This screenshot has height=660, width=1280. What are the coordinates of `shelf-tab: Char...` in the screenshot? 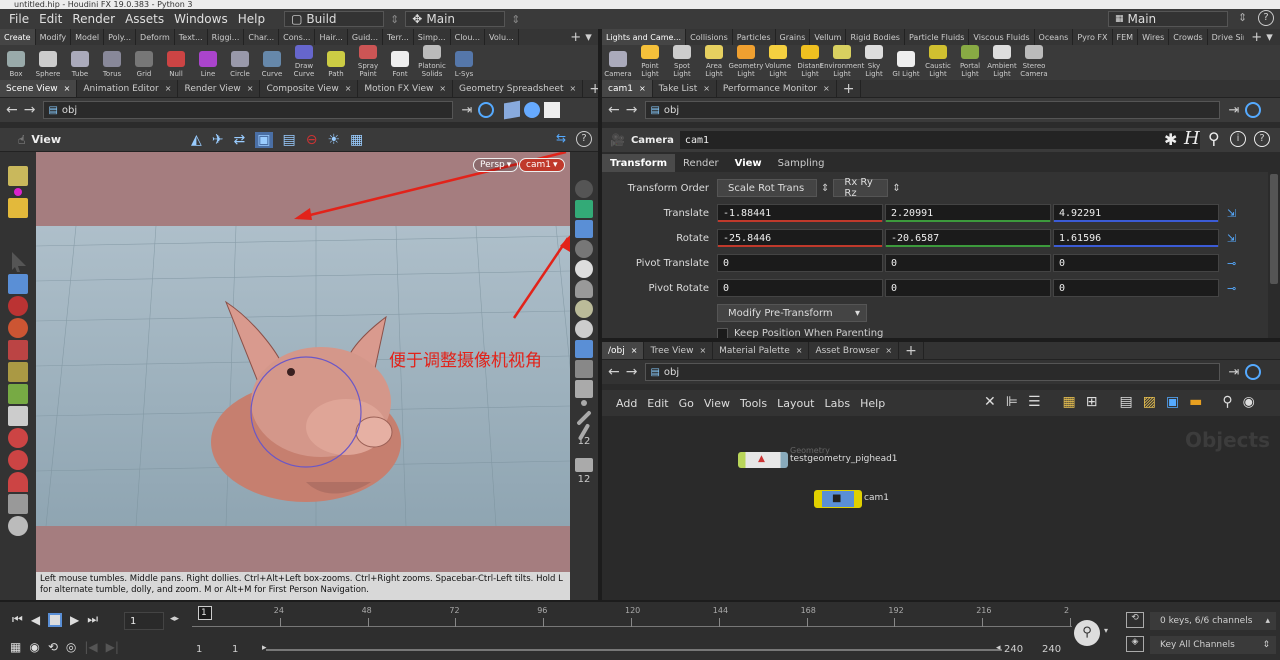 It's located at (262, 37).